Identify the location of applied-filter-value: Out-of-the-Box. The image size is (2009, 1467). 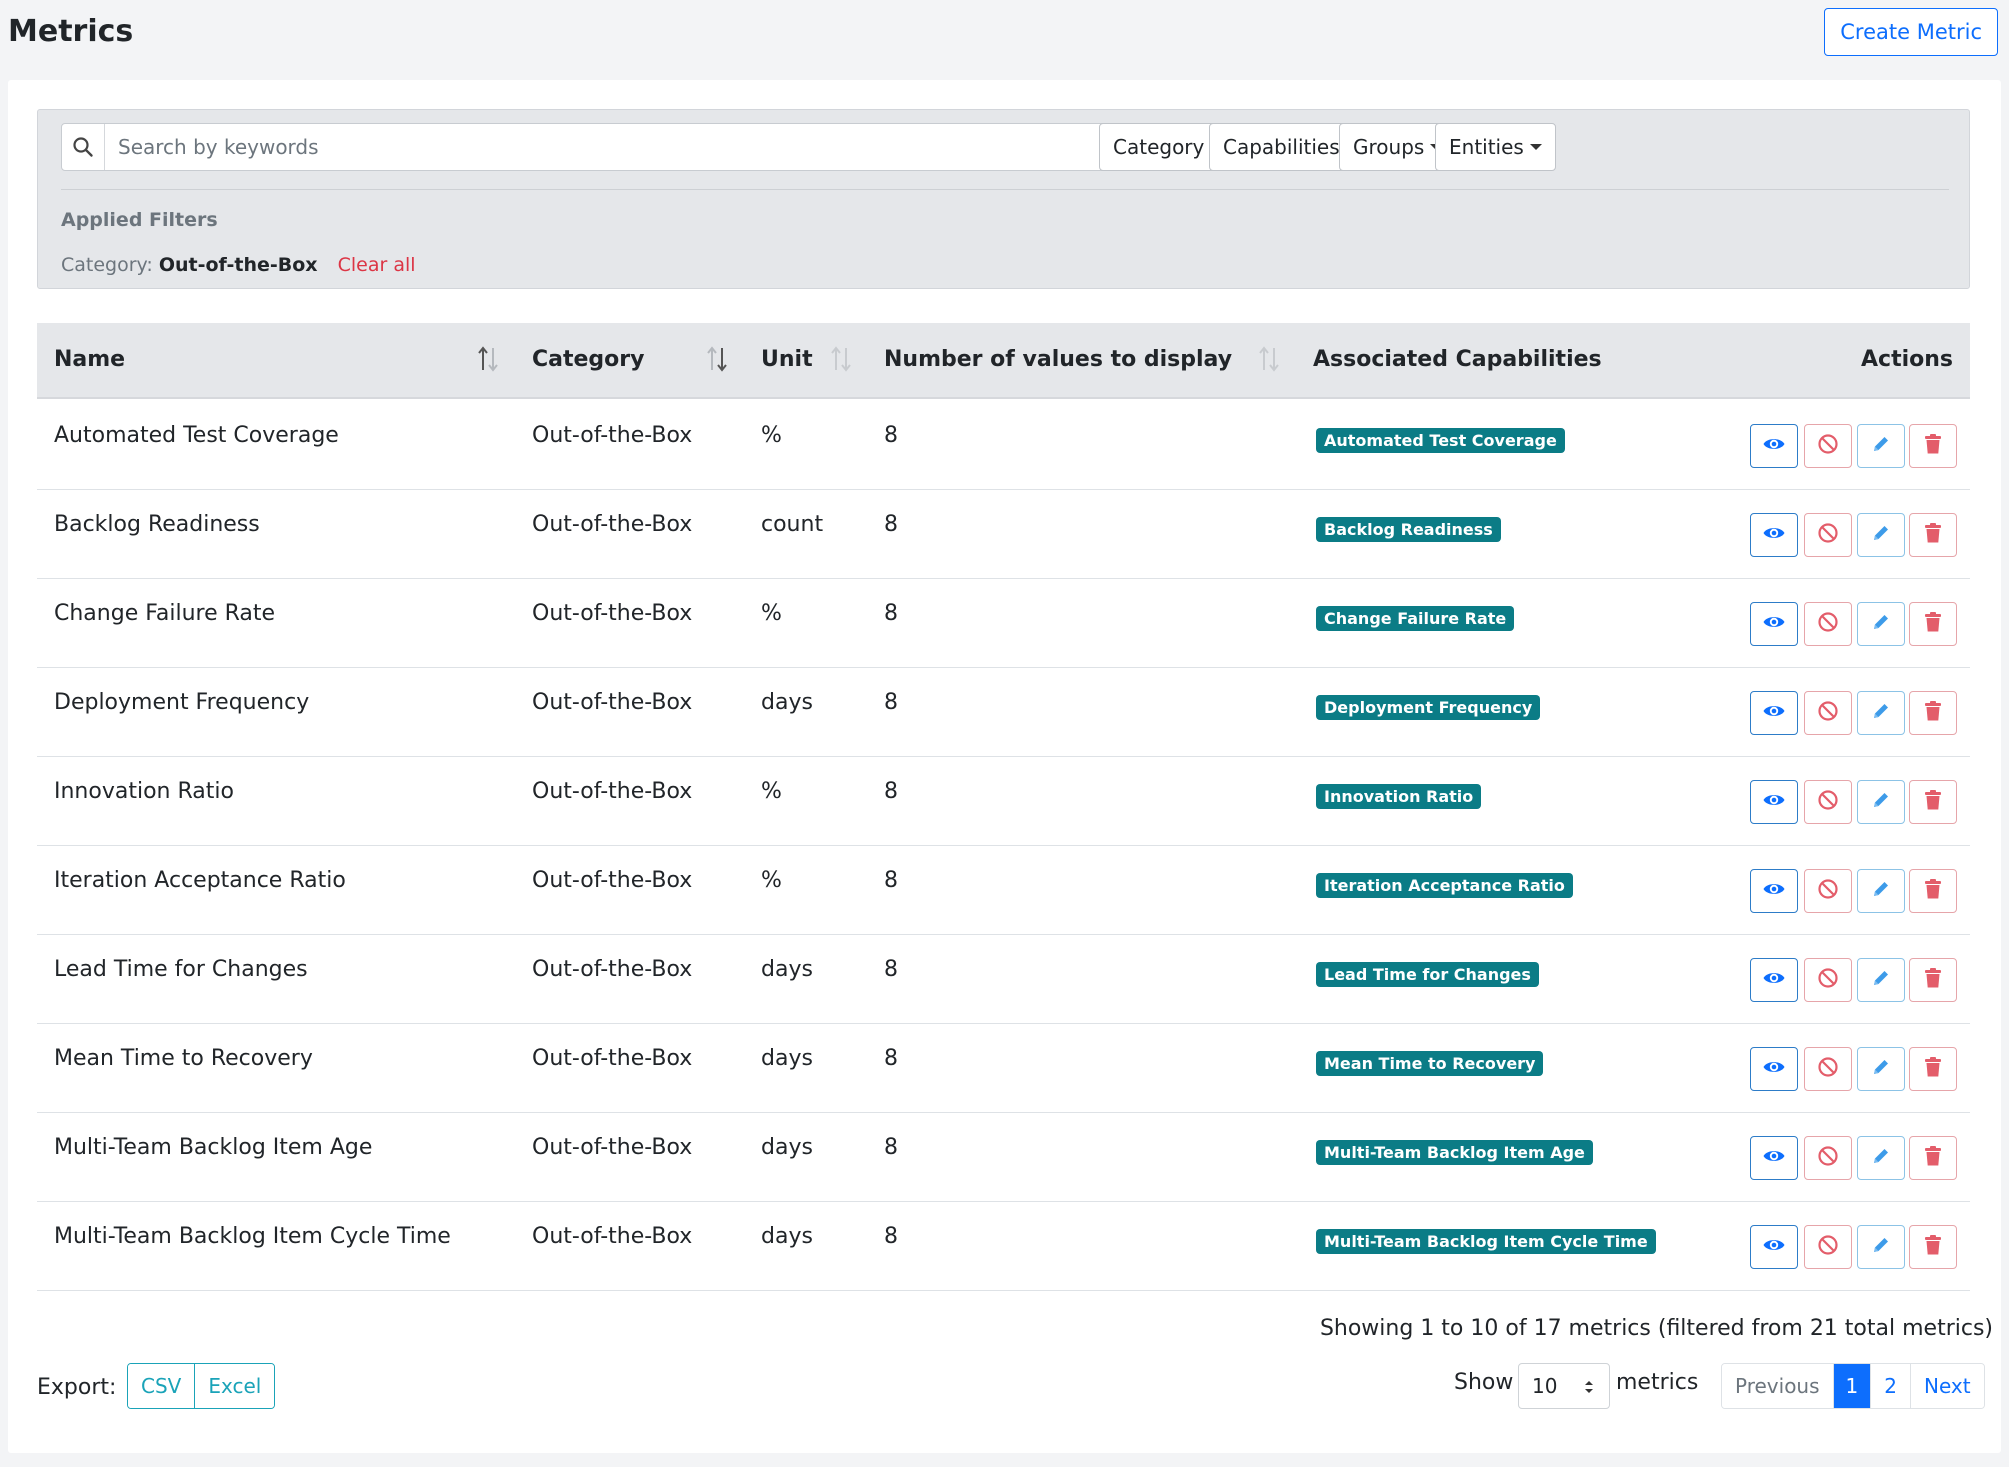
(238, 265).